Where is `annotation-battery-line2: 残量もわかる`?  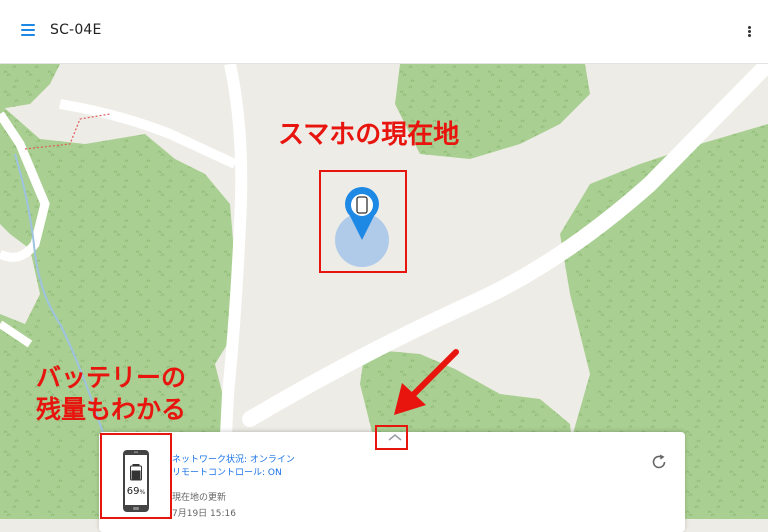 annotation-battery-line2: 残量もわかる is located at coordinates (111, 409).